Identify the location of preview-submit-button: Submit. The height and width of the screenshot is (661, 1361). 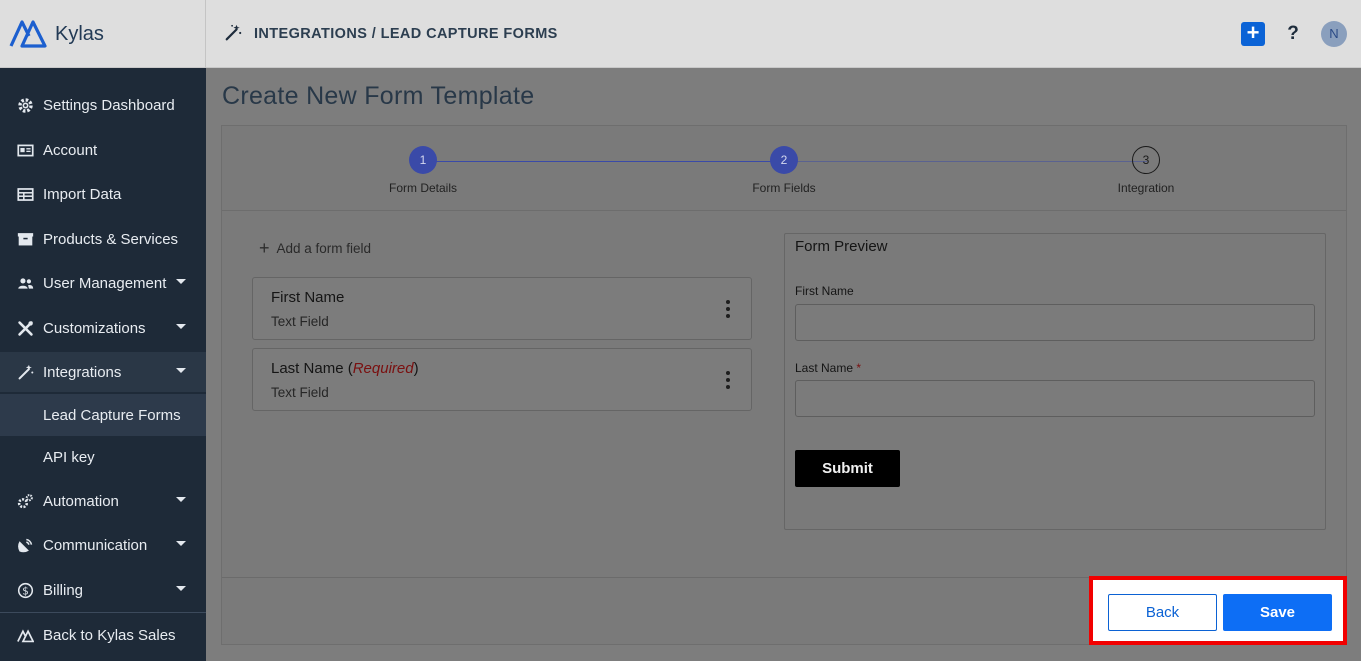
(847, 468).